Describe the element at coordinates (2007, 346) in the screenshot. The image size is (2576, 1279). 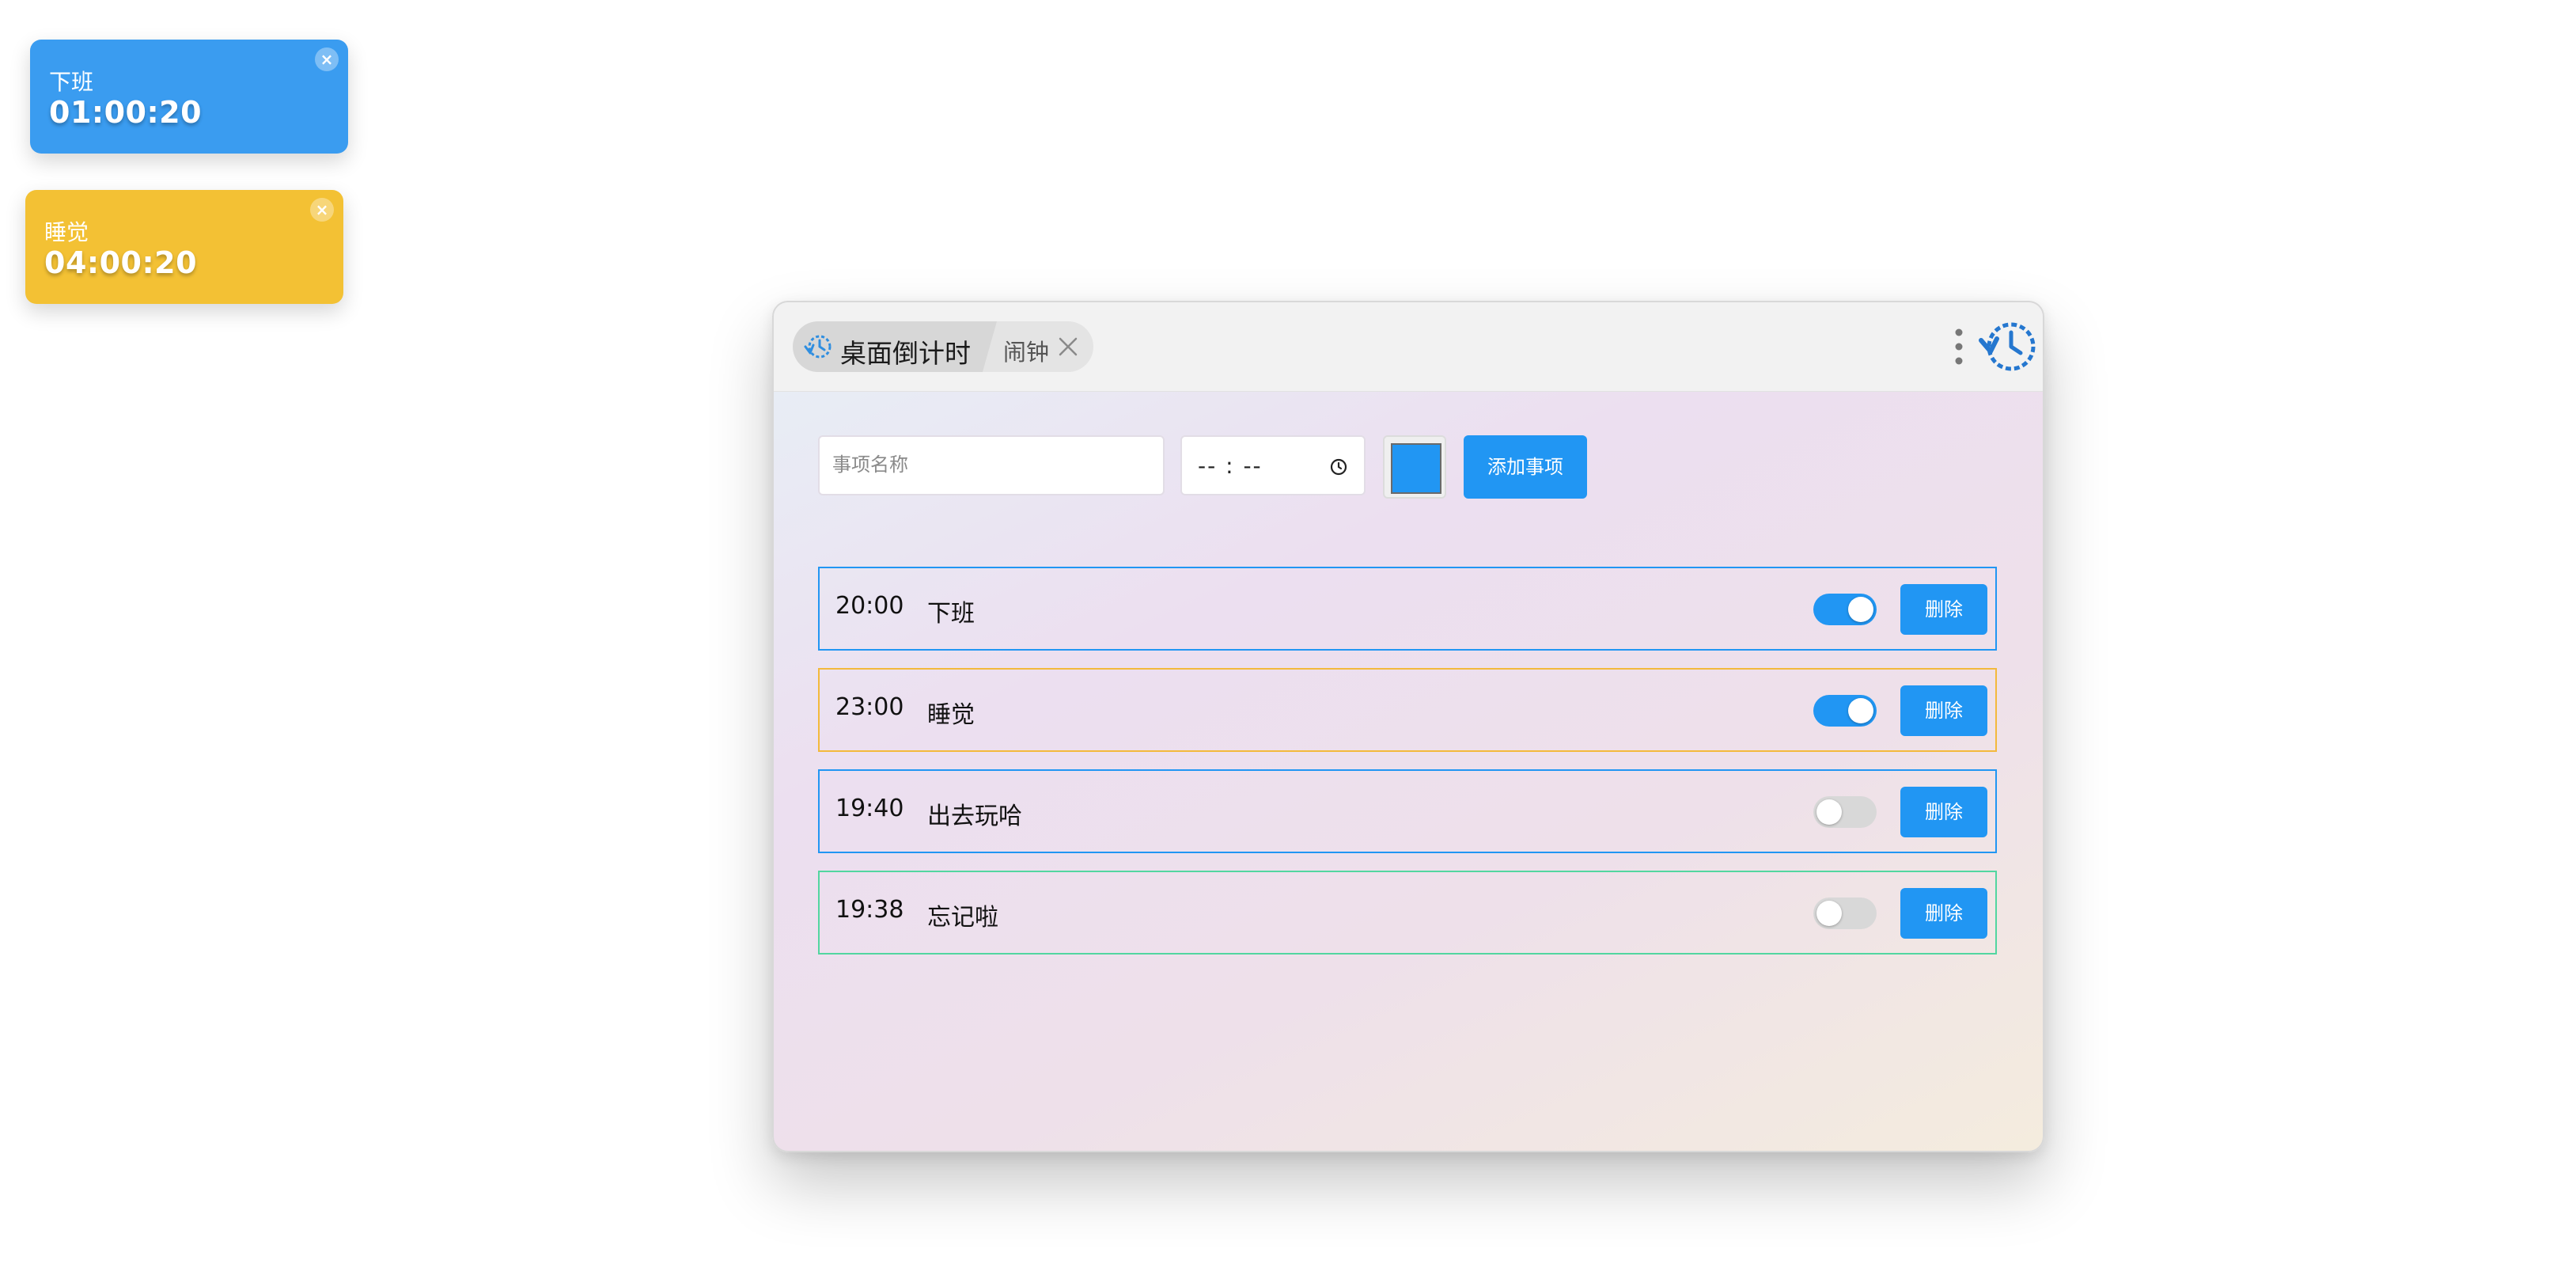
I see `clock-rewind-logo-icon` at that location.